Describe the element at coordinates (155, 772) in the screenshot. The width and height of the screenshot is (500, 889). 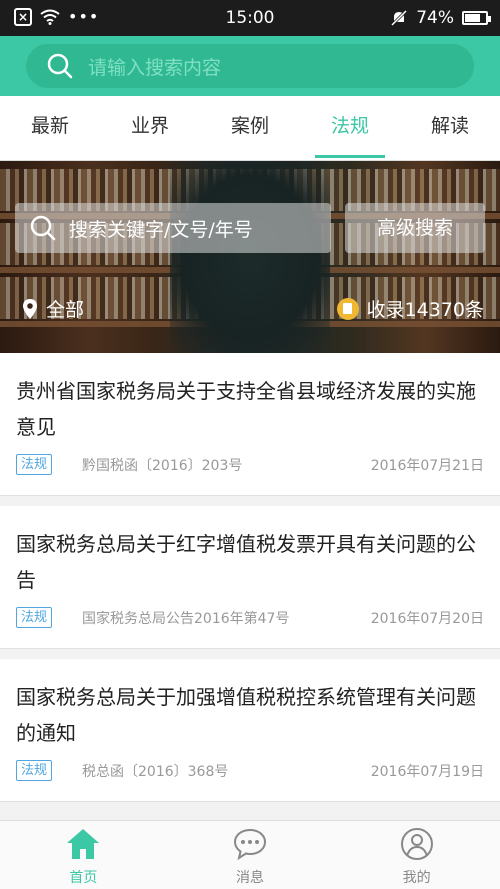
I see `document-number: 税总函〔2016〕368号` at that location.